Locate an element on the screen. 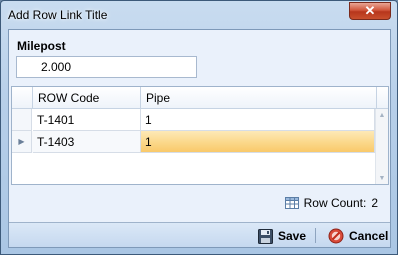 Image resolution: width=398 pixels, height=255 pixels. save-button: Save is located at coordinates (282, 236).